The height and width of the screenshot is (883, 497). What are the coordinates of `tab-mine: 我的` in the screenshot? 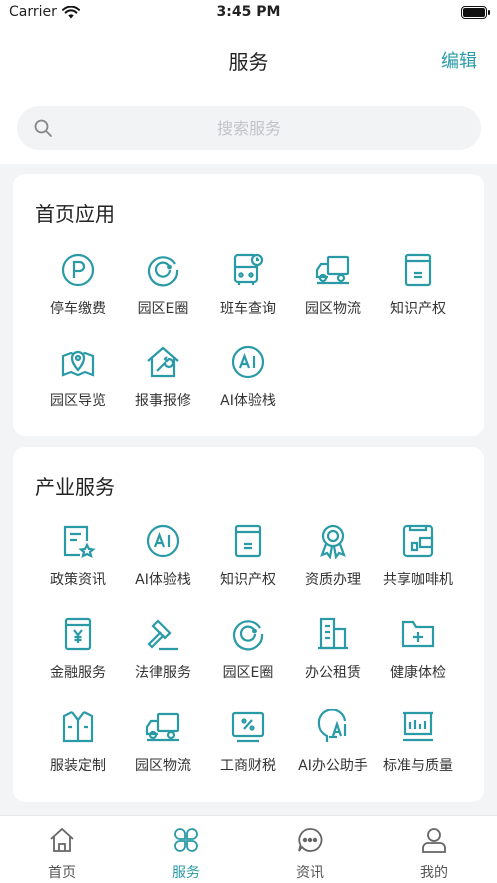 It's located at (434, 849).